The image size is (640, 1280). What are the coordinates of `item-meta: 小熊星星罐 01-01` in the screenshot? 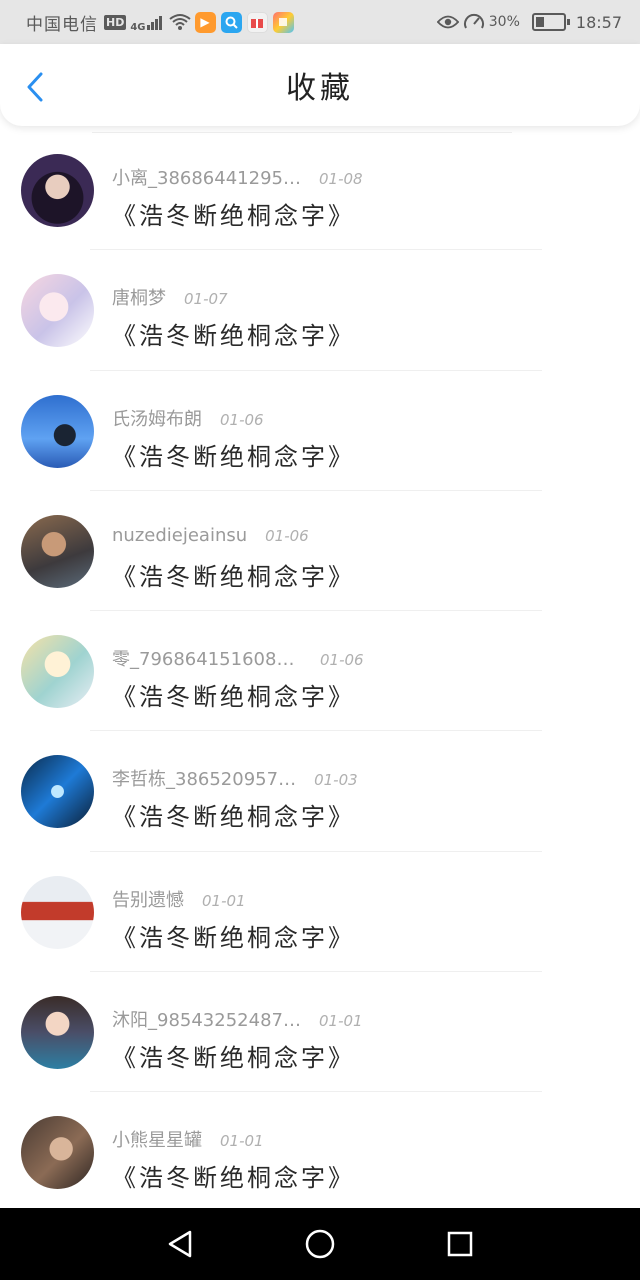 It's located at (188, 1139).